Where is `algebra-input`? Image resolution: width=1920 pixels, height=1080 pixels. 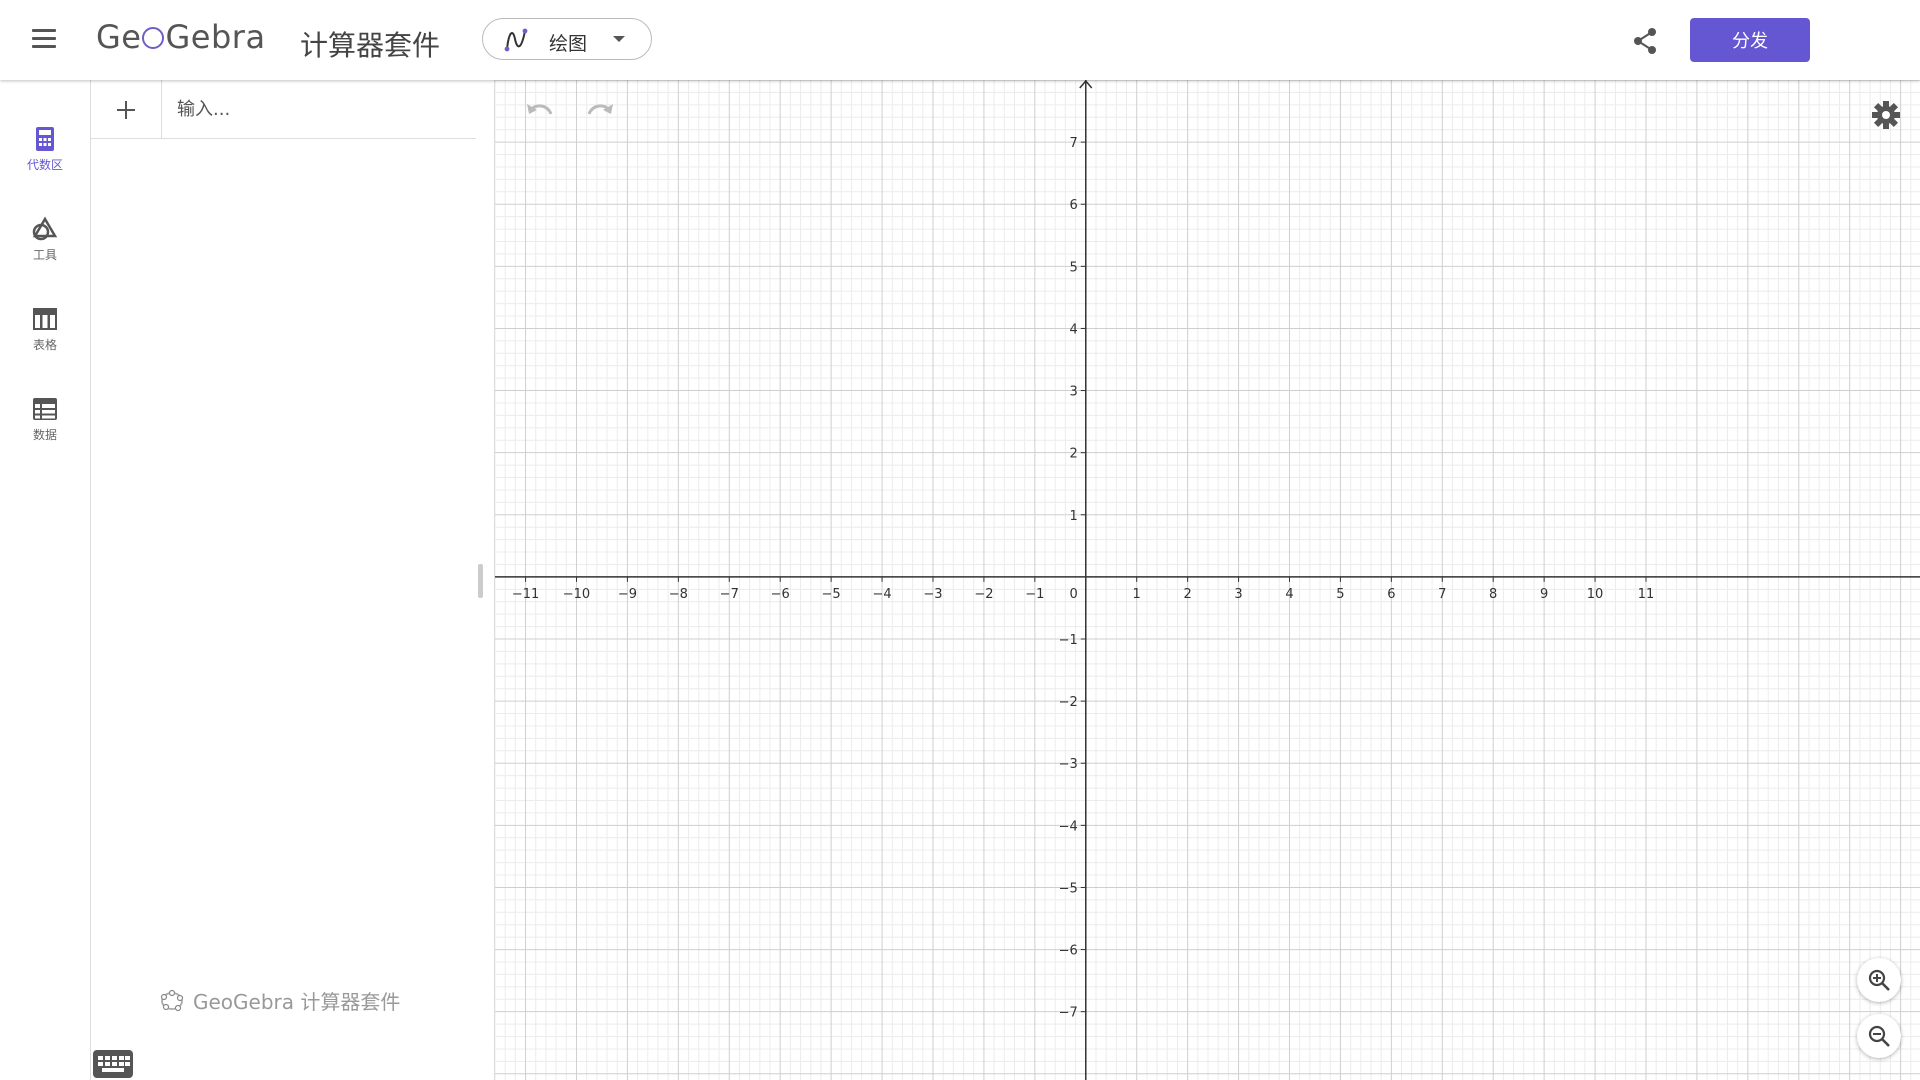
algebra-input is located at coordinates (322, 109).